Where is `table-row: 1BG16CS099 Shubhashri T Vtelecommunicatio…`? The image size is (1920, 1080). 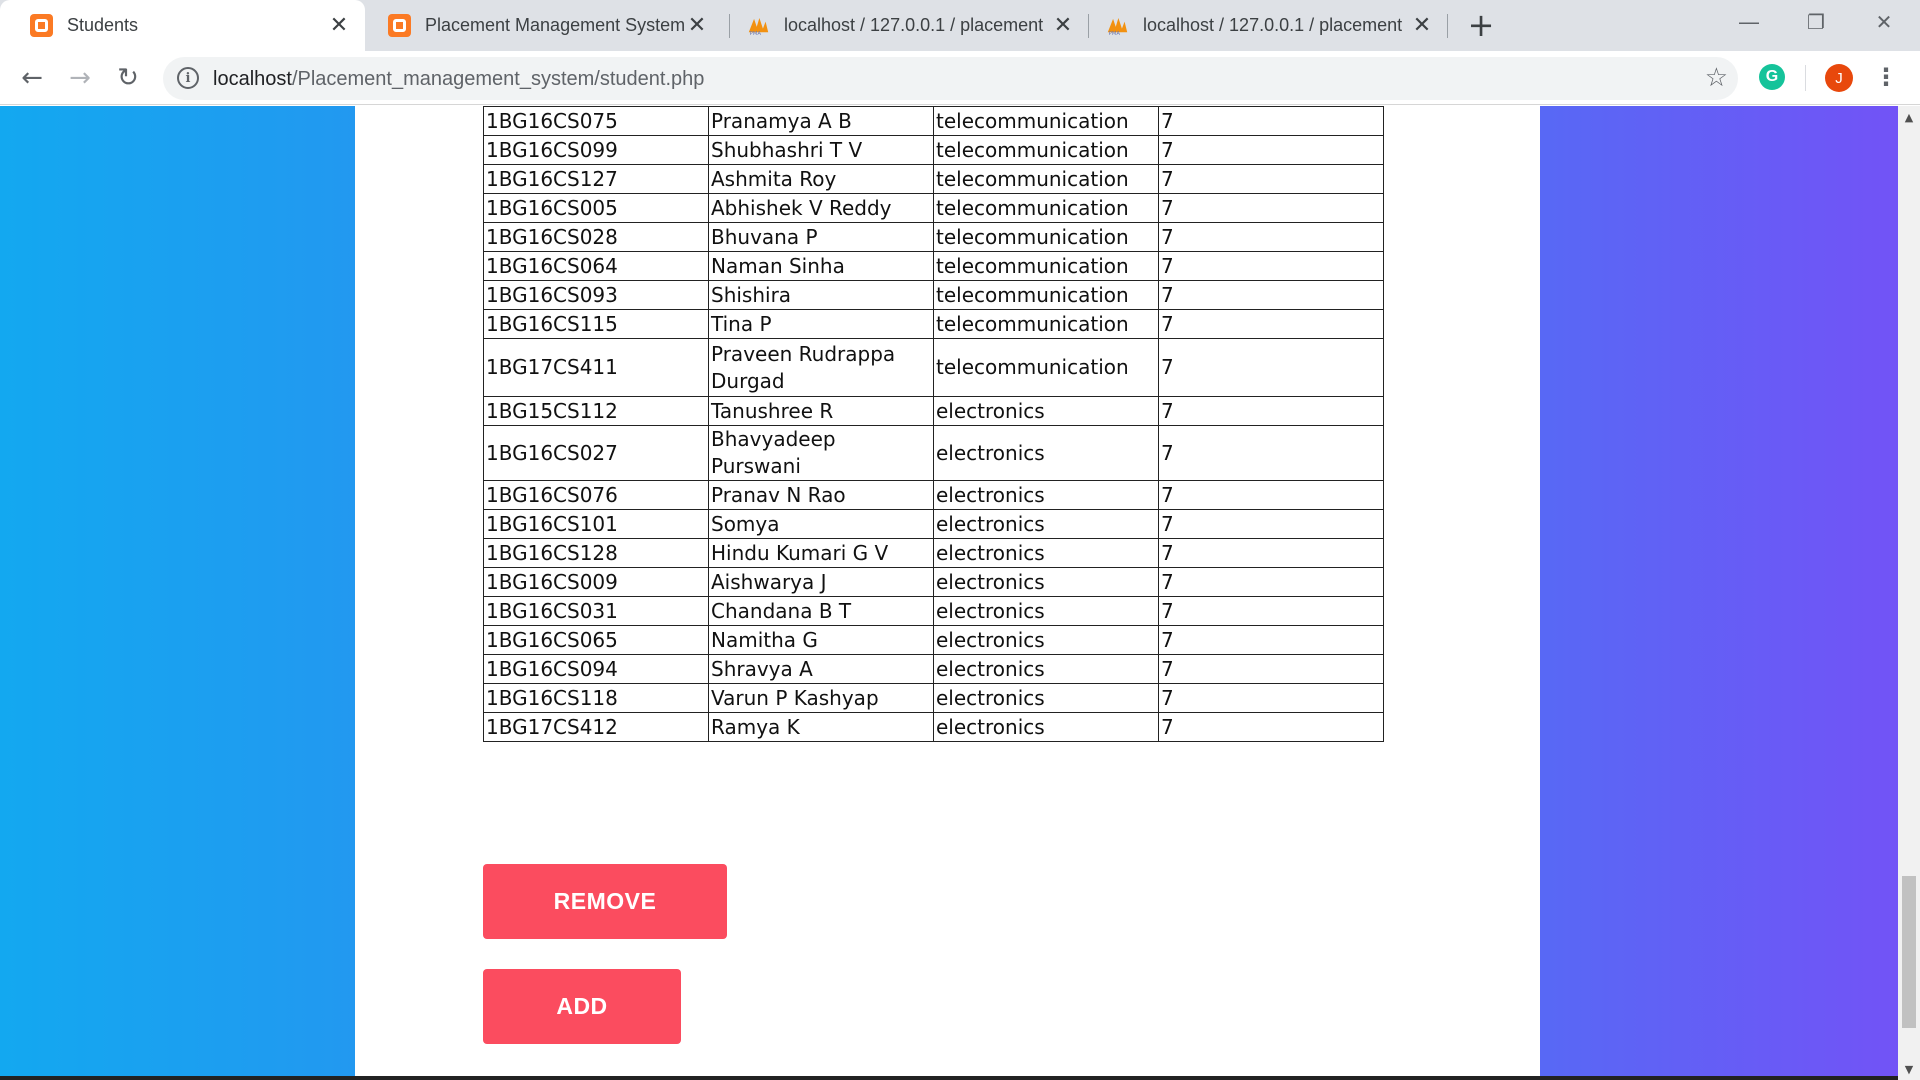 table-row: 1BG16CS099 Shubhashri T Vtelecommunicatio… is located at coordinates (933, 150).